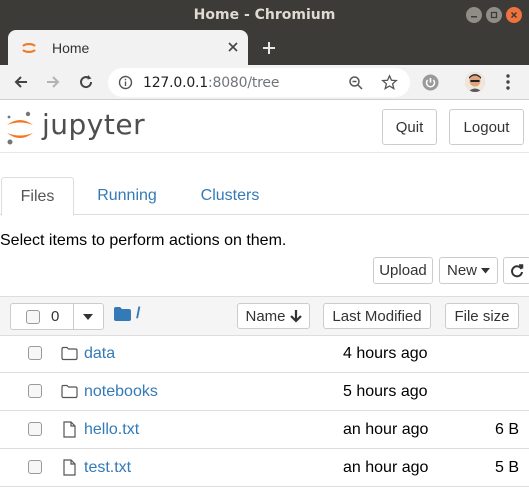 This screenshot has height=489, width=529. Describe the element at coordinates (403, 270) in the screenshot. I see `upload-button: Upload` at that location.